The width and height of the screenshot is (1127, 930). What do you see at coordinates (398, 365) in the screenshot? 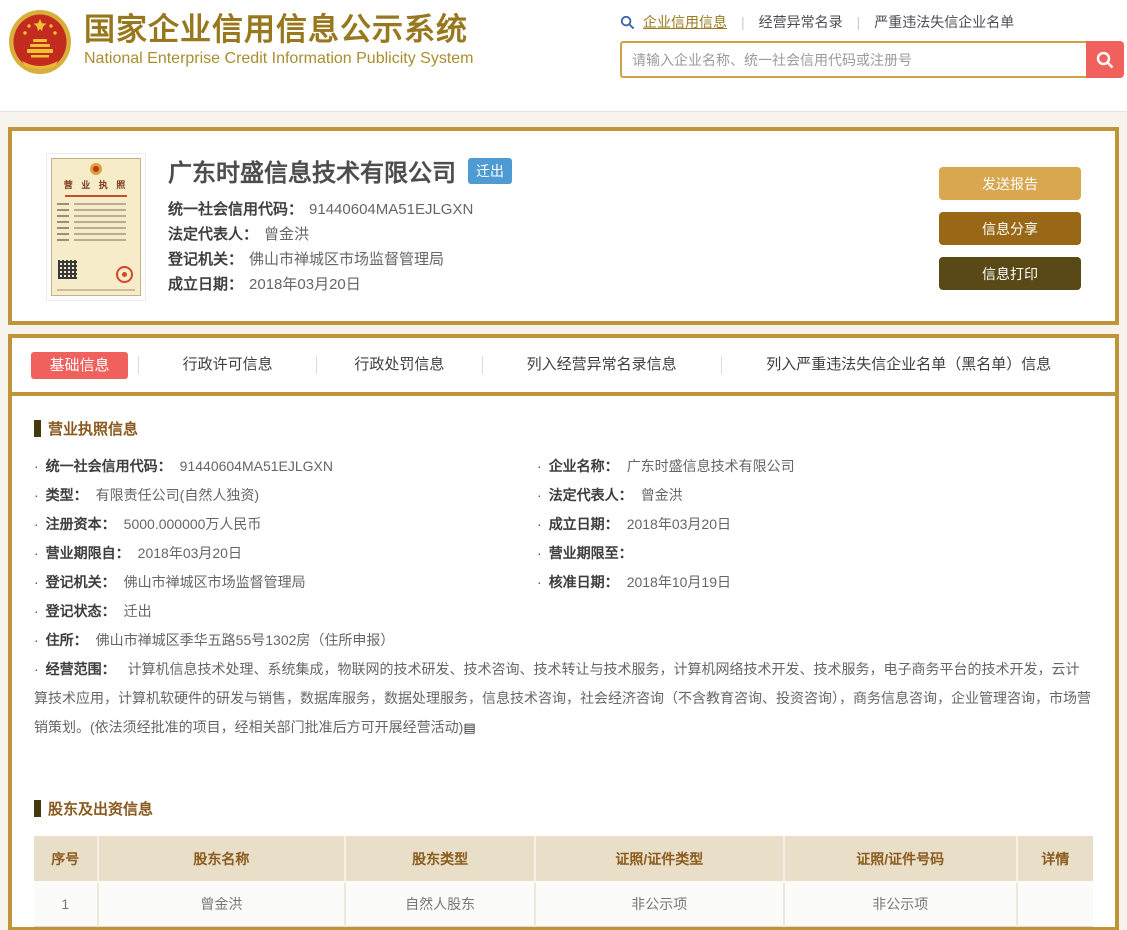
I see `tab-administrative-penalty: 行政处罚信息` at bounding box center [398, 365].